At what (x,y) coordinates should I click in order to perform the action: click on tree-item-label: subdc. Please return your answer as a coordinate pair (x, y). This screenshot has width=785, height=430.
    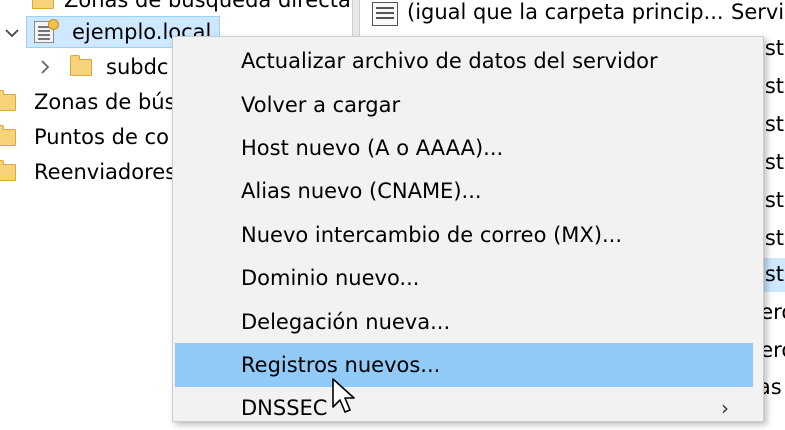
    Looking at the image, I should click on (137, 67).